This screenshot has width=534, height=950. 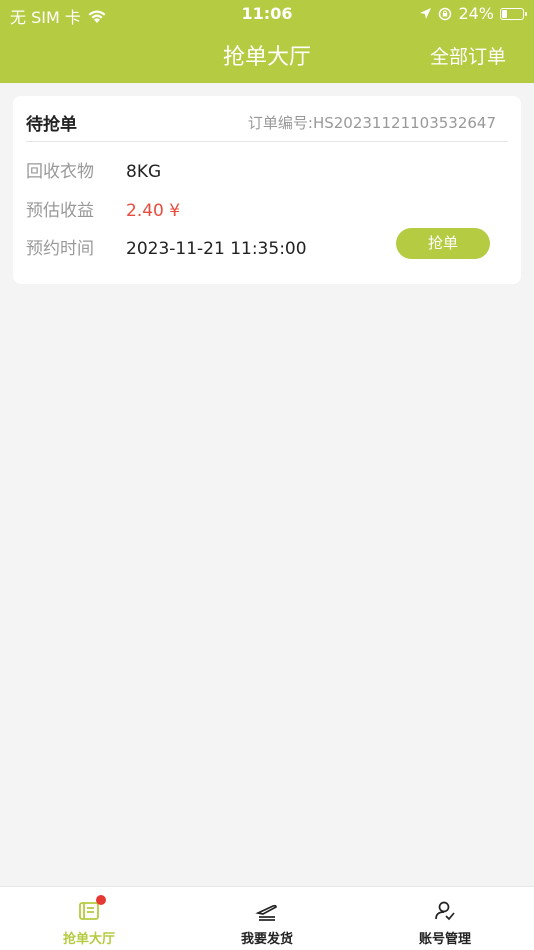 I want to click on row-income: 预估收益 2.40 ¥, so click(x=103, y=208).